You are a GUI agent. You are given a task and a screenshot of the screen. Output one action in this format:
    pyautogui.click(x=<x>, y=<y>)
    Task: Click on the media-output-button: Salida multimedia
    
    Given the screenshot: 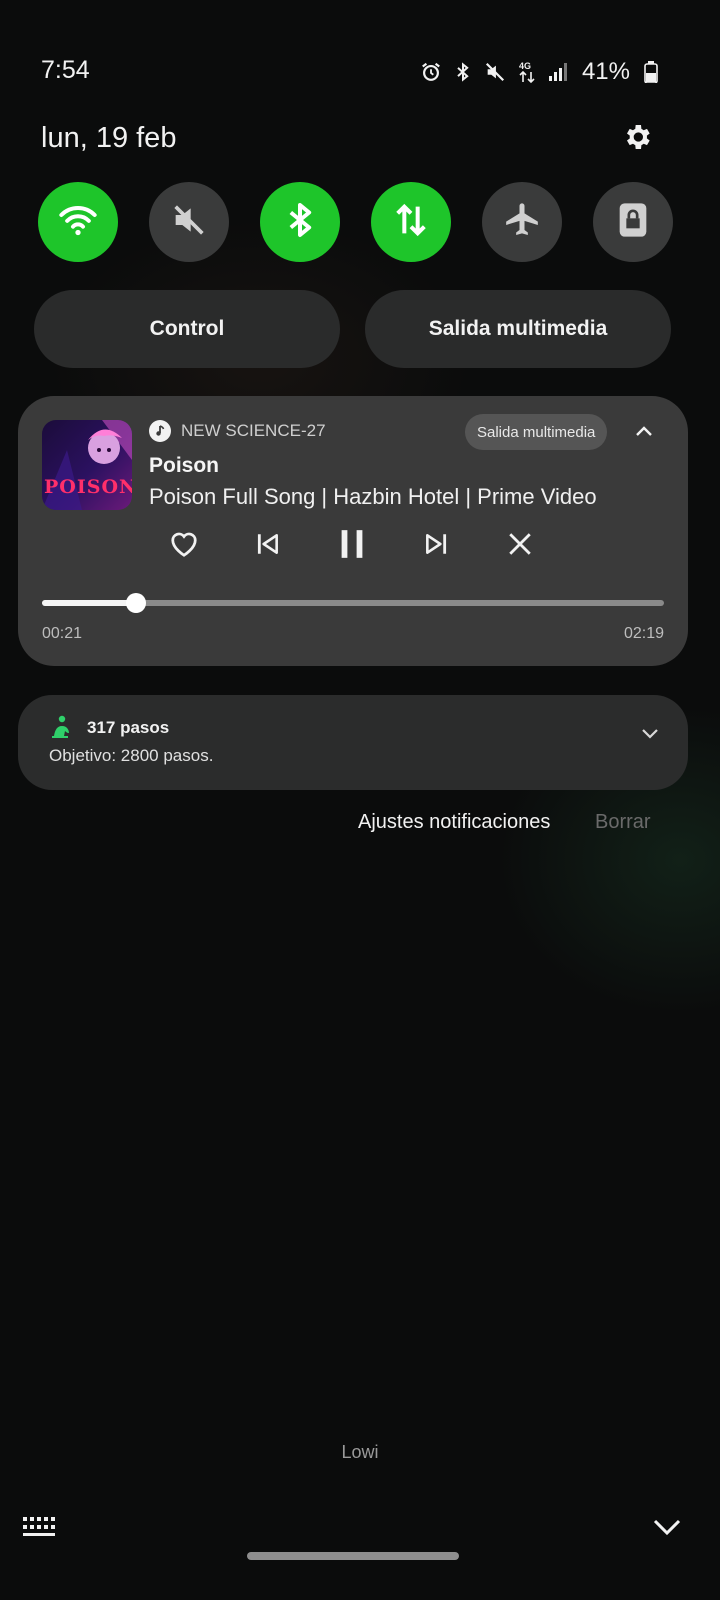 What is the action you would take?
    pyautogui.click(x=518, y=329)
    